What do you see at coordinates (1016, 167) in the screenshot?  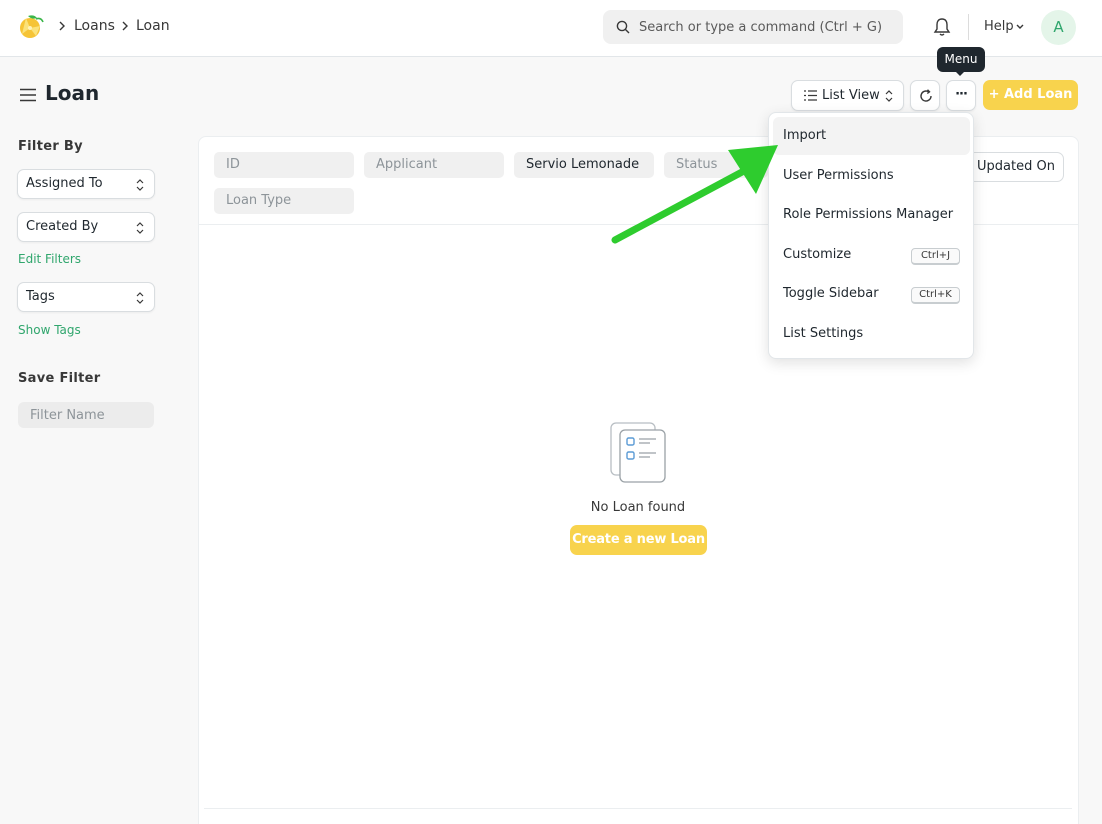 I see `sort-by-button: Updated On` at bounding box center [1016, 167].